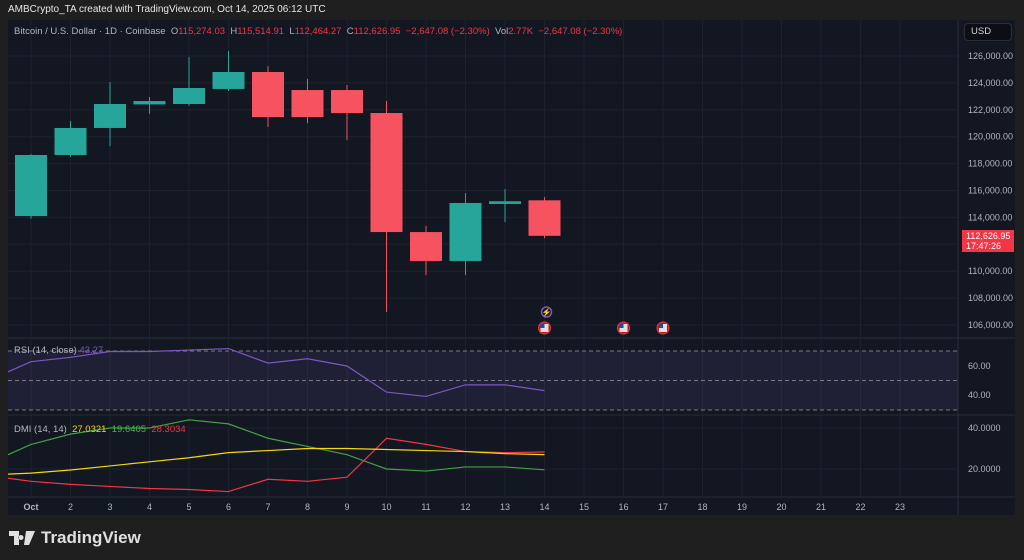 The height and width of the screenshot is (560, 1024). What do you see at coordinates (521, 31) in the screenshot?
I see `vol-value: 2.77K` at bounding box center [521, 31].